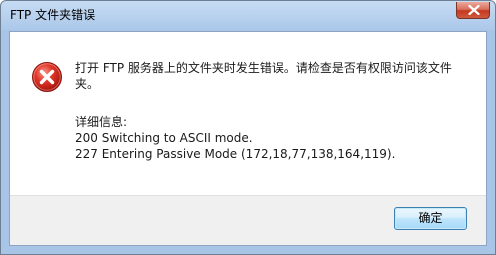 This screenshot has width=496, height=255. Describe the element at coordinates (53, 15) in the screenshot. I see `window-title: FTP 文件夹错误` at that location.